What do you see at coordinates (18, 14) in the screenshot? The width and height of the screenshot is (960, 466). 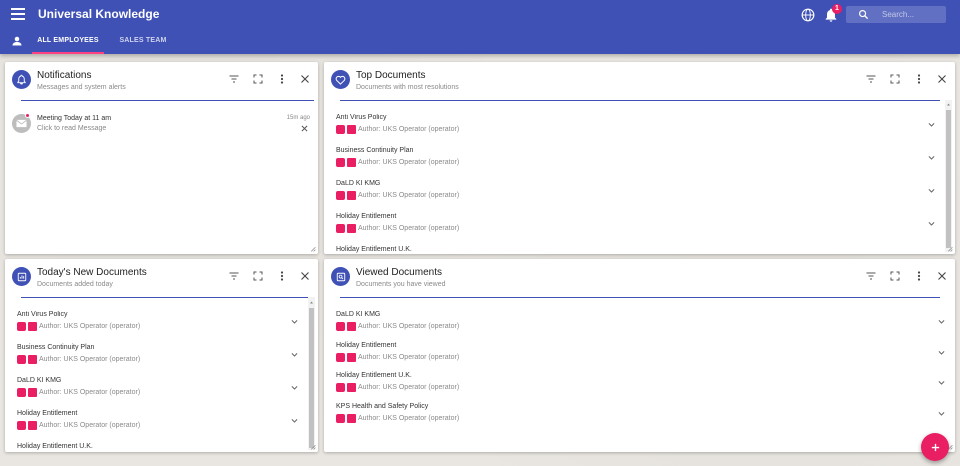 I see `menu-icon` at bounding box center [18, 14].